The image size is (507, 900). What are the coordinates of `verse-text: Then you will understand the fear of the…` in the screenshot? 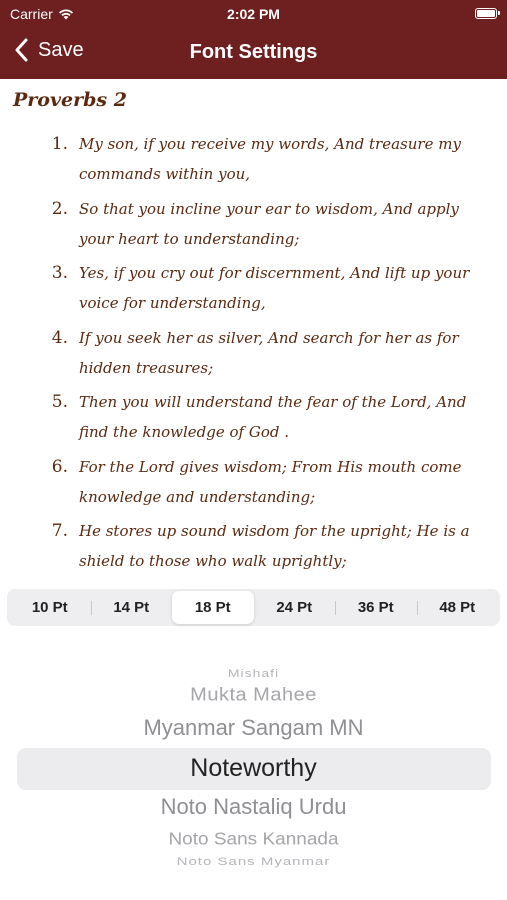 It's located at (273, 417).